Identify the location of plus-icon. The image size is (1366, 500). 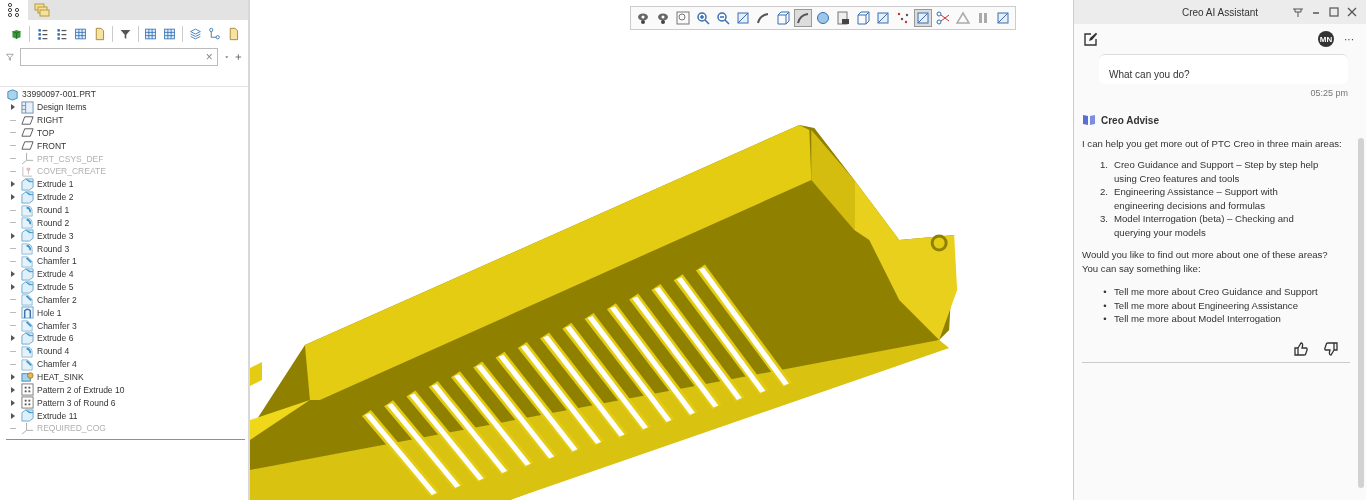
(238, 57).